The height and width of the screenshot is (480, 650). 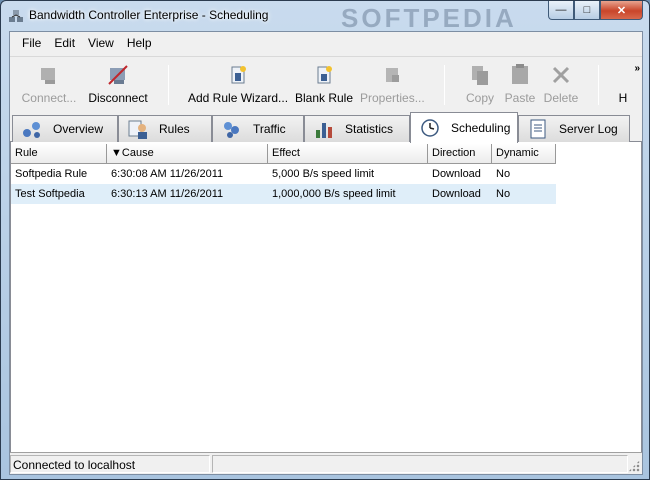 I want to click on column-header-direction: Direction, so click(x=460, y=154).